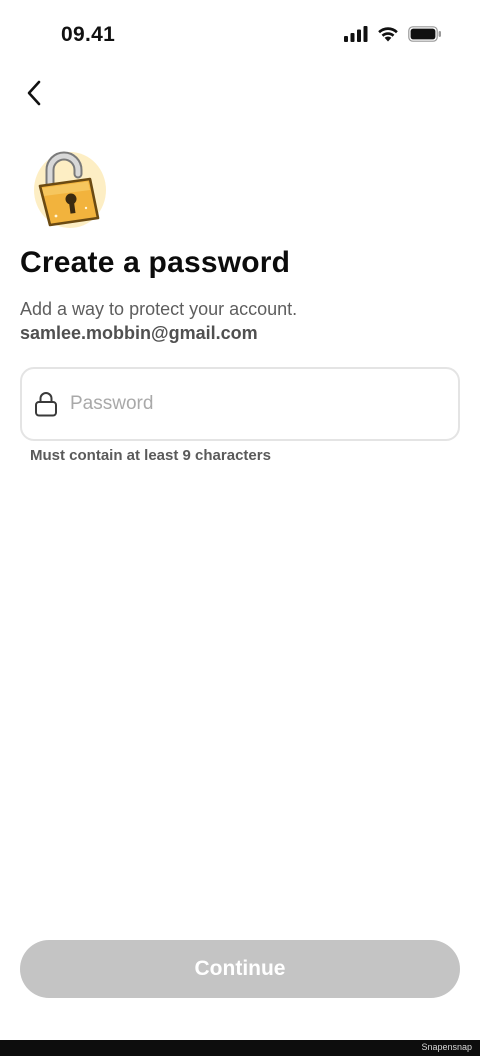 The height and width of the screenshot is (1056, 480). What do you see at coordinates (155, 262) in the screenshot?
I see `page-title: Create a password` at bounding box center [155, 262].